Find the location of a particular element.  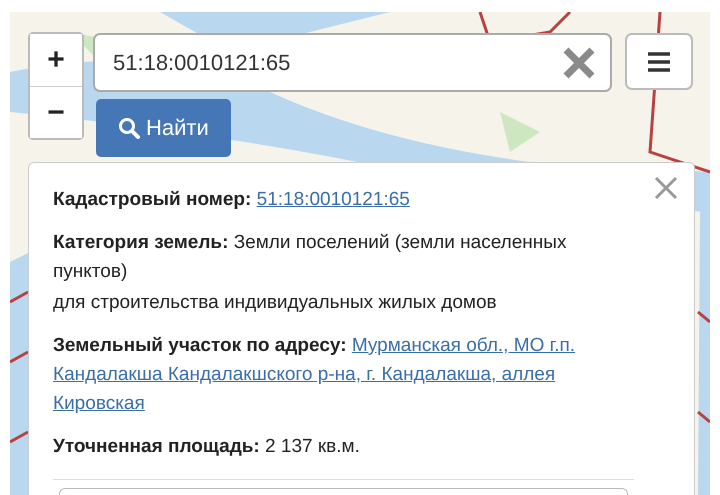

menu-button is located at coordinates (659, 61).